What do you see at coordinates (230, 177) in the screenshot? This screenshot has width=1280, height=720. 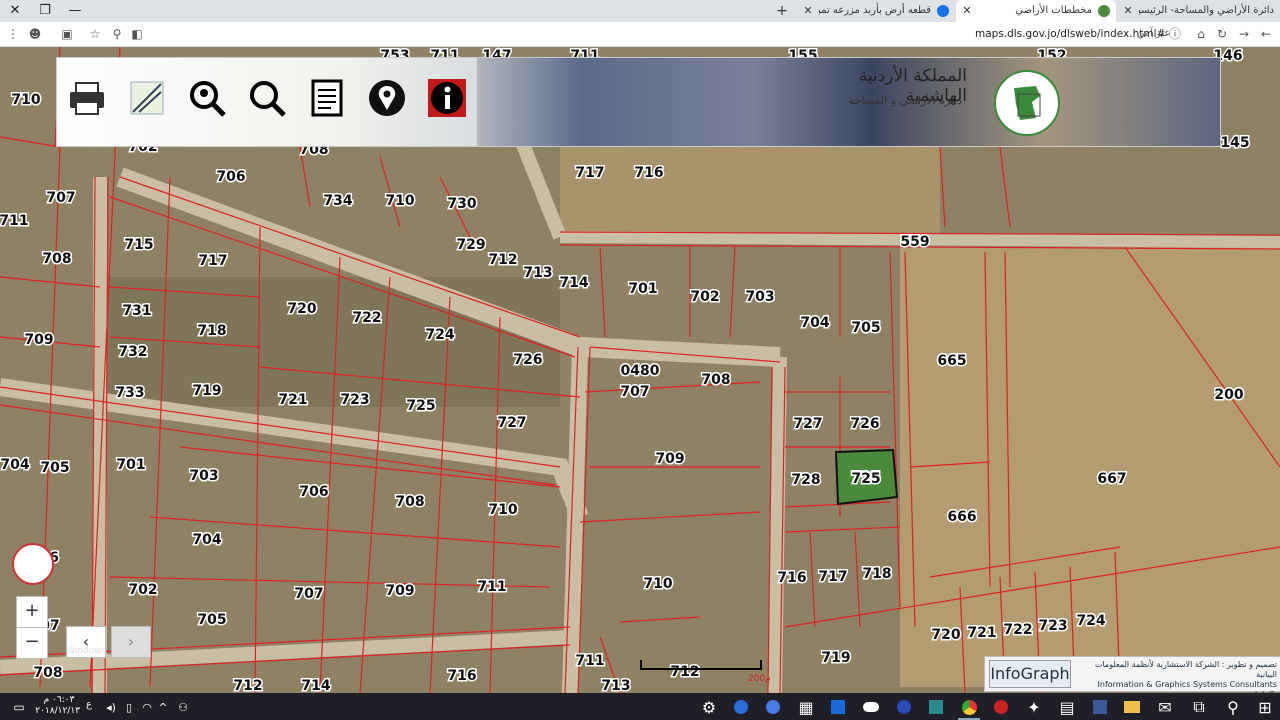 I see `parcel-number-label: 706` at bounding box center [230, 177].